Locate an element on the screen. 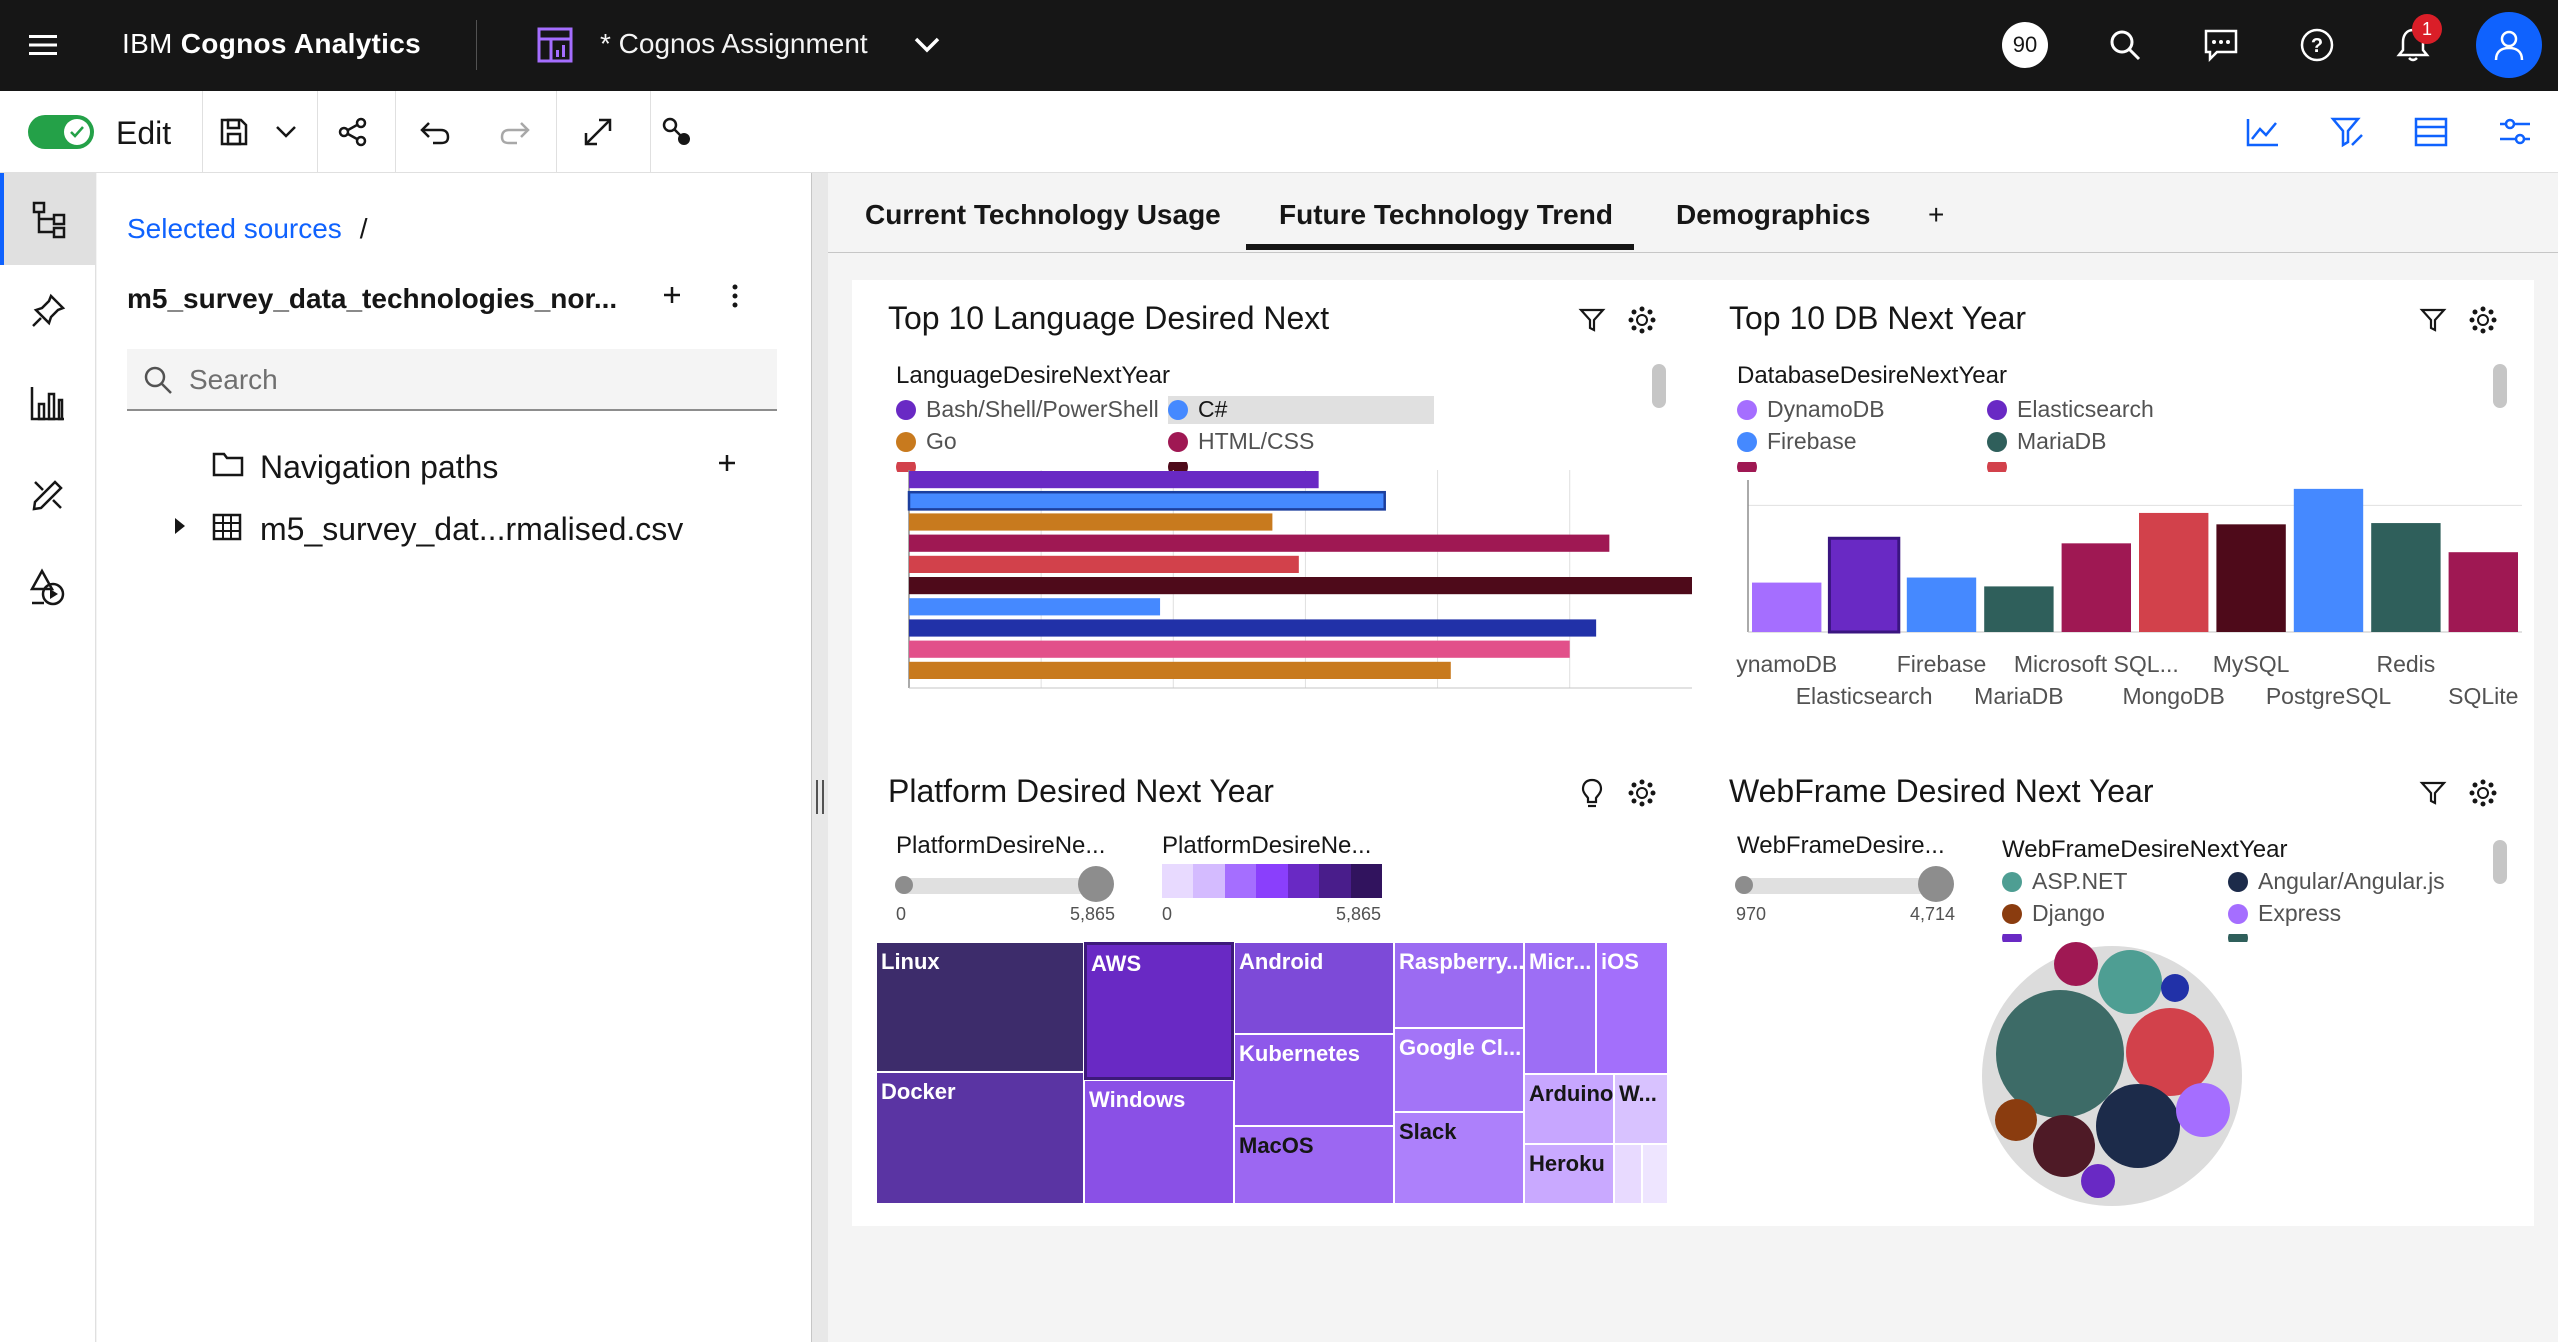 Image resolution: width=2558 pixels, height=1342 pixels. treemap-cell: Arduino is located at coordinates (1569, 1109).